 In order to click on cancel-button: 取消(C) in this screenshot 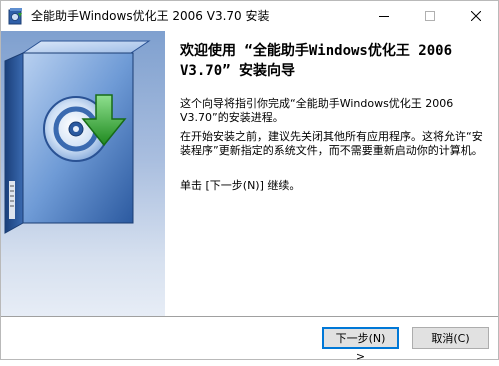, I will do `click(450, 338)`.